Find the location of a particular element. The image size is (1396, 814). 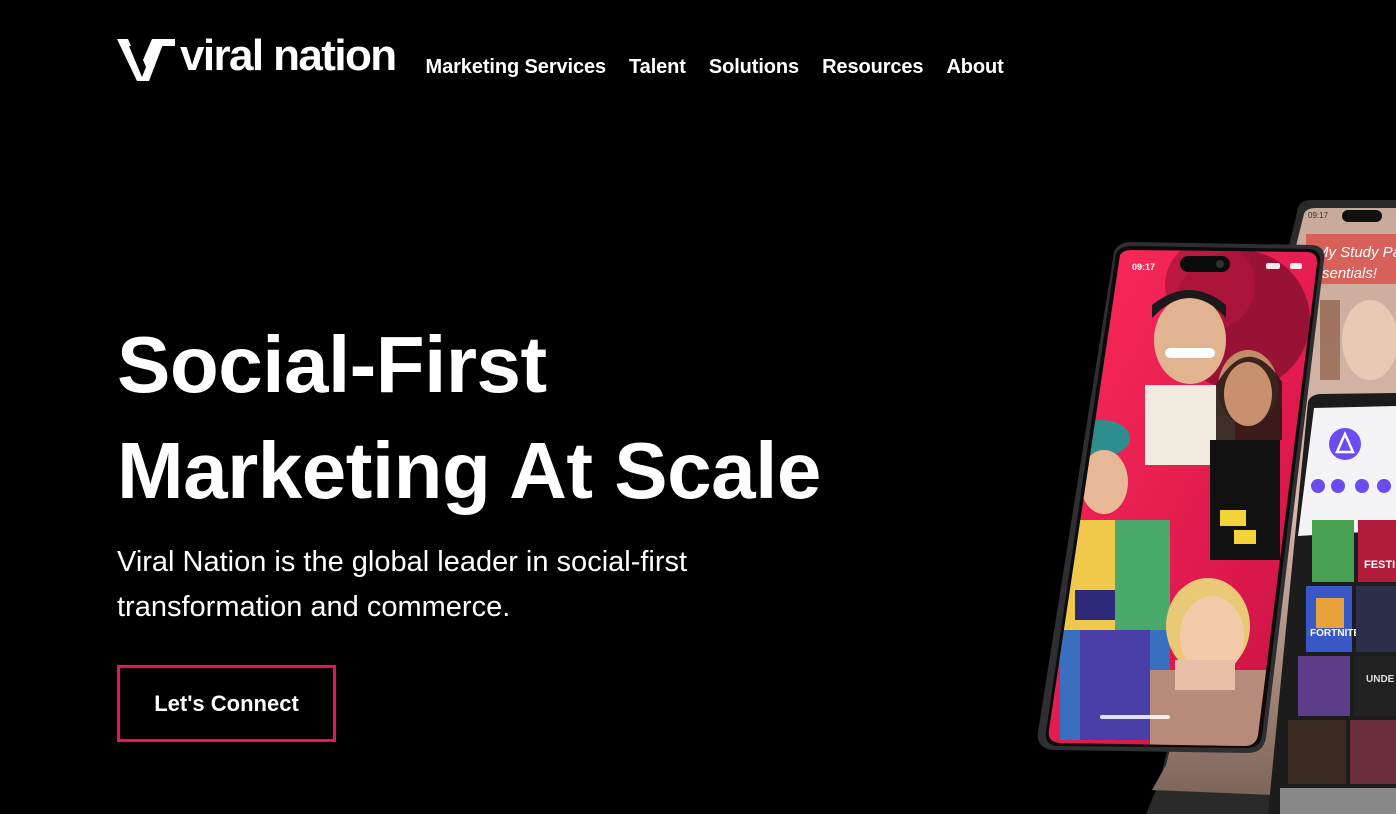

front-phone-time: 09:17 is located at coordinates (1143, 267).